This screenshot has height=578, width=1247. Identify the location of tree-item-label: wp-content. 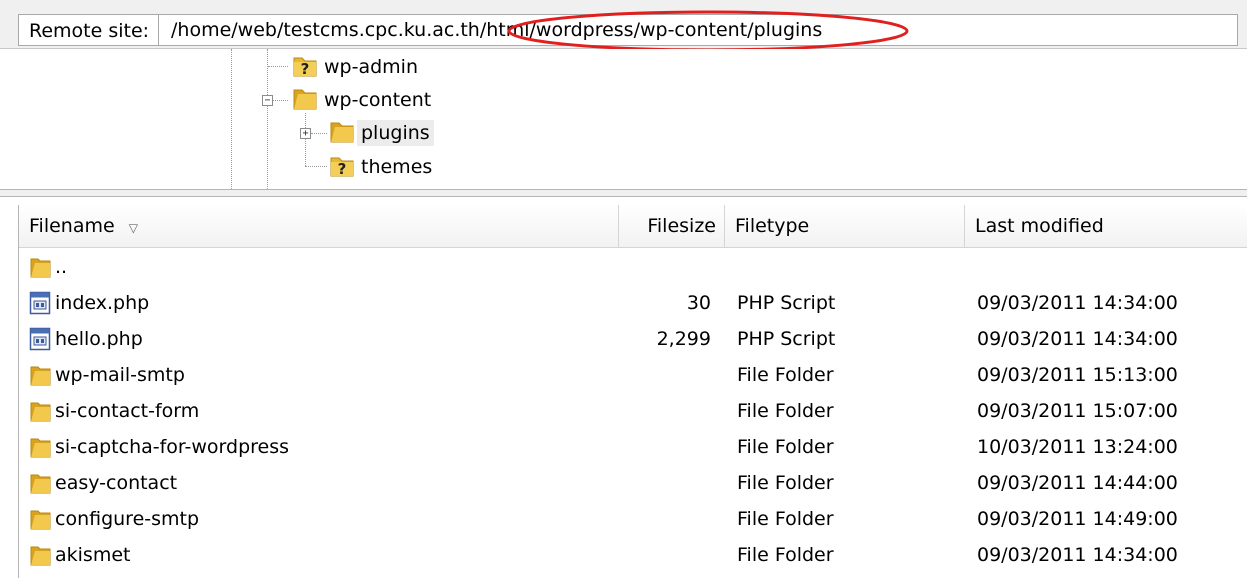
(378, 100).